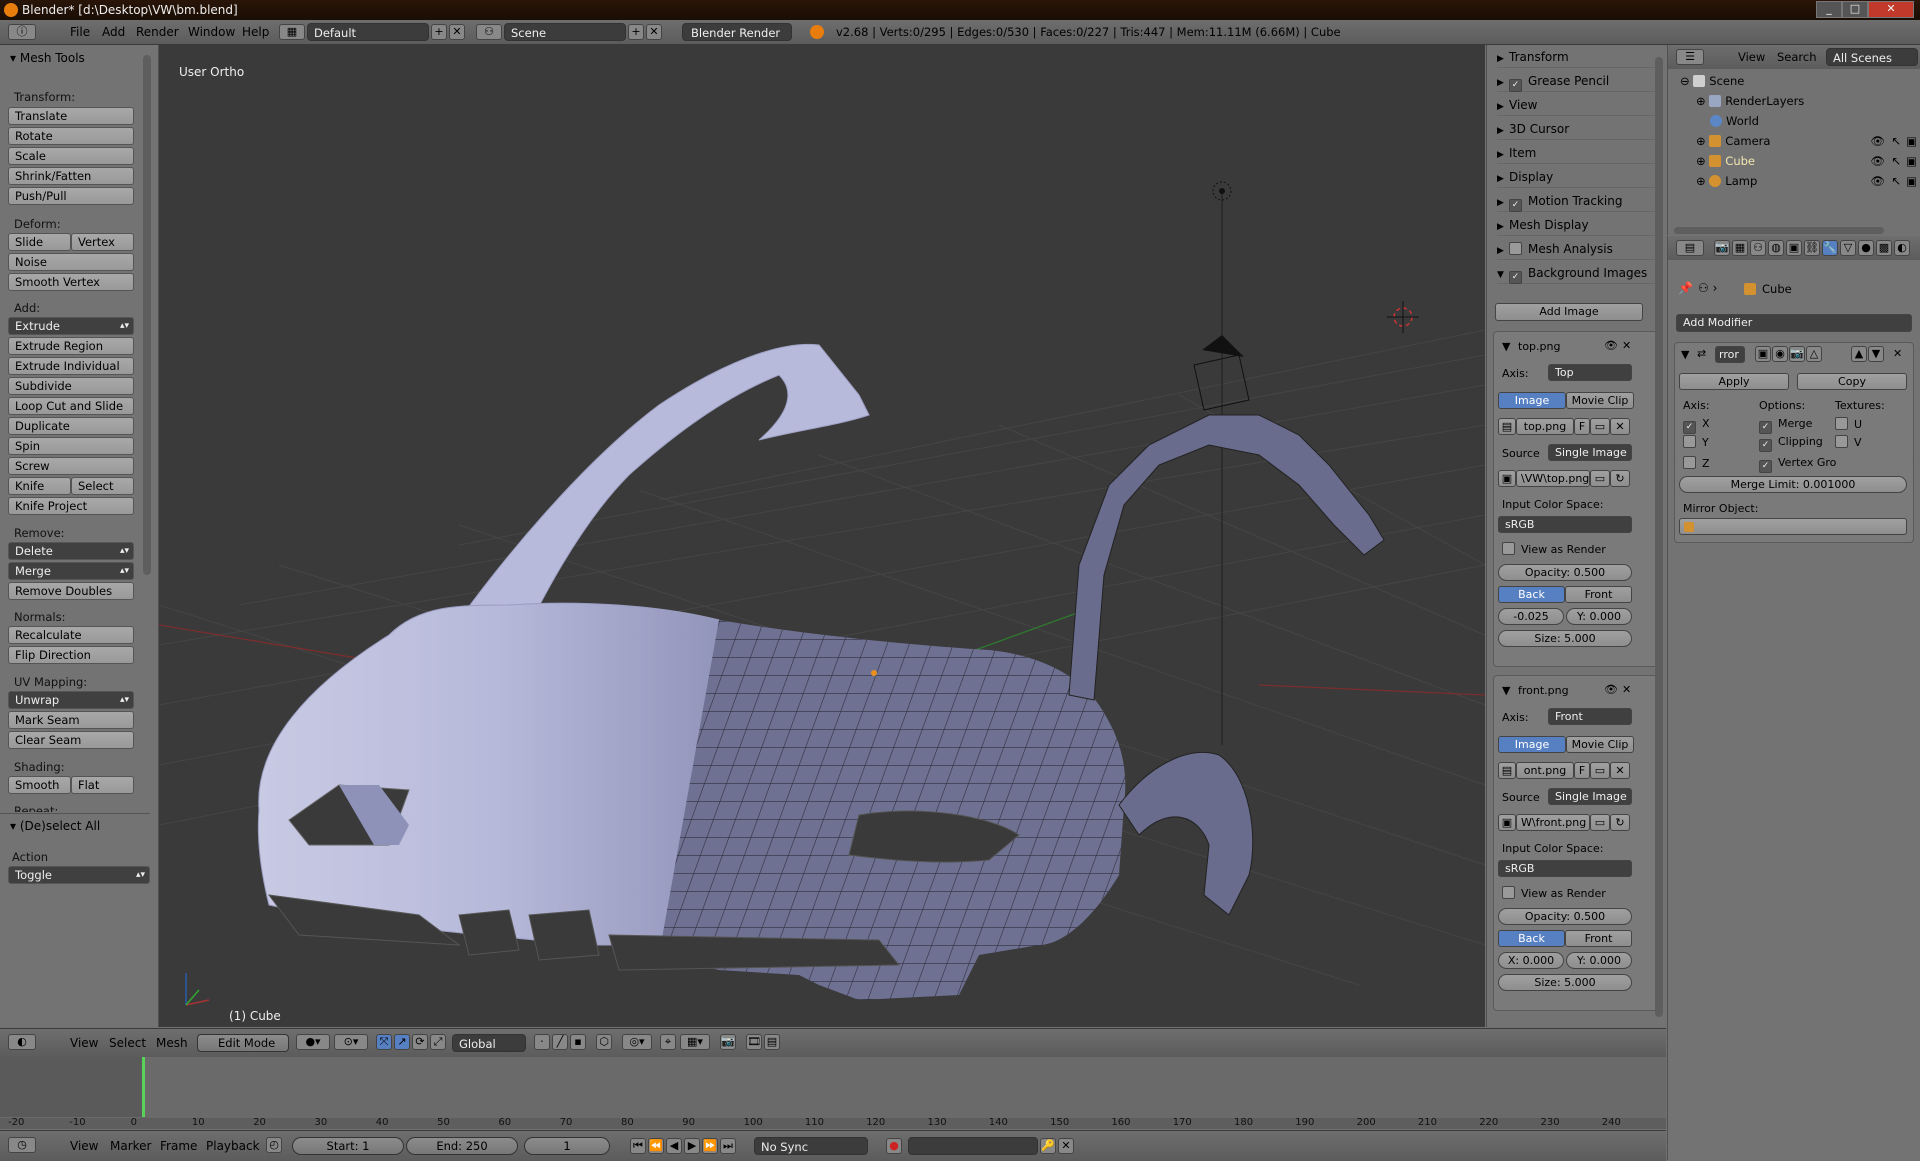 Image resolution: width=1920 pixels, height=1161 pixels. Describe the element at coordinates (1722, 248) in the screenshot. I see `render-tab-icon: 📷` at that location.